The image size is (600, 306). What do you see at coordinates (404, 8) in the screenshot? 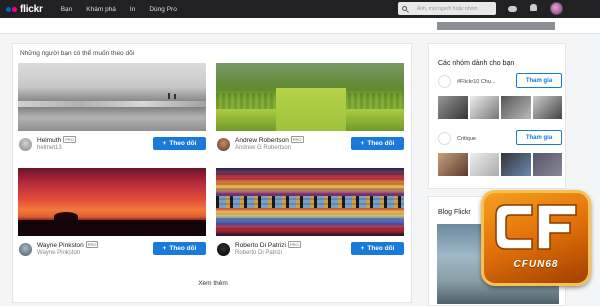
I see `search-icon` at bounding box center [404, 8].